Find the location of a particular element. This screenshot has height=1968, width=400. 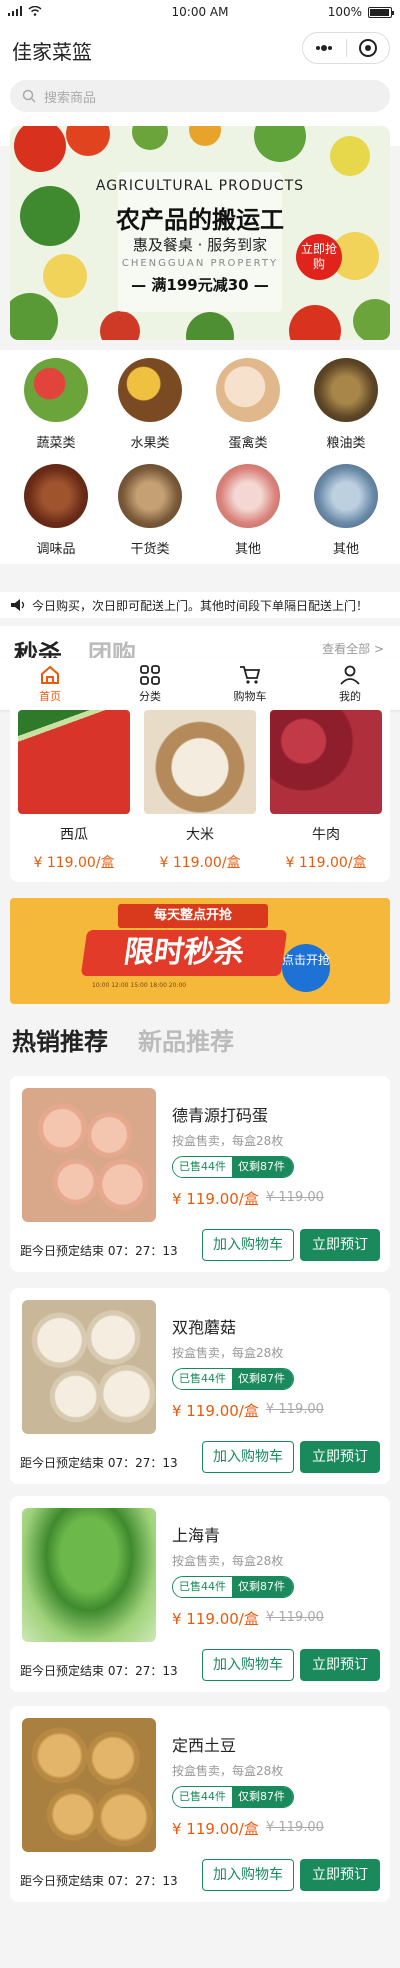

search-bar: 搜索商品 is located at coordinates (200, 96).